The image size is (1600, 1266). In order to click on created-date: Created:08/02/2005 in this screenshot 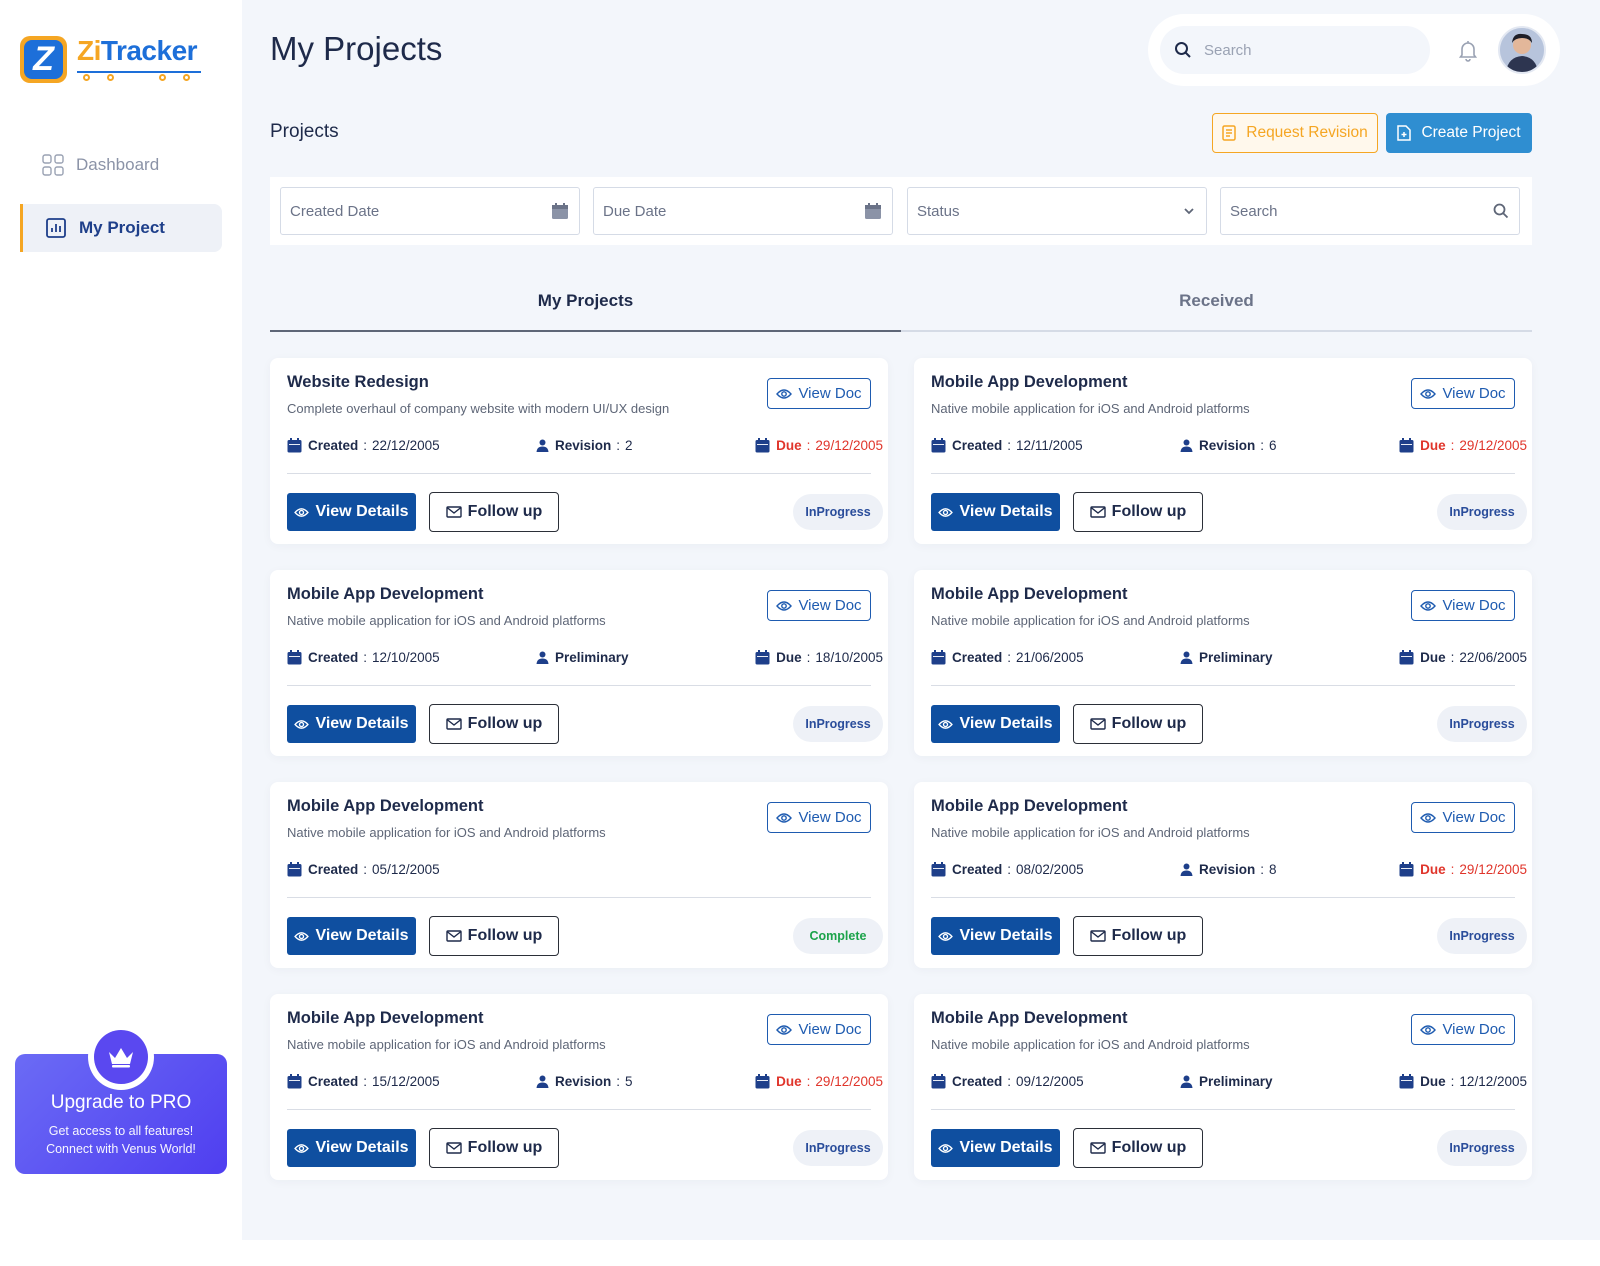, I will do `click(1007, 869)`.